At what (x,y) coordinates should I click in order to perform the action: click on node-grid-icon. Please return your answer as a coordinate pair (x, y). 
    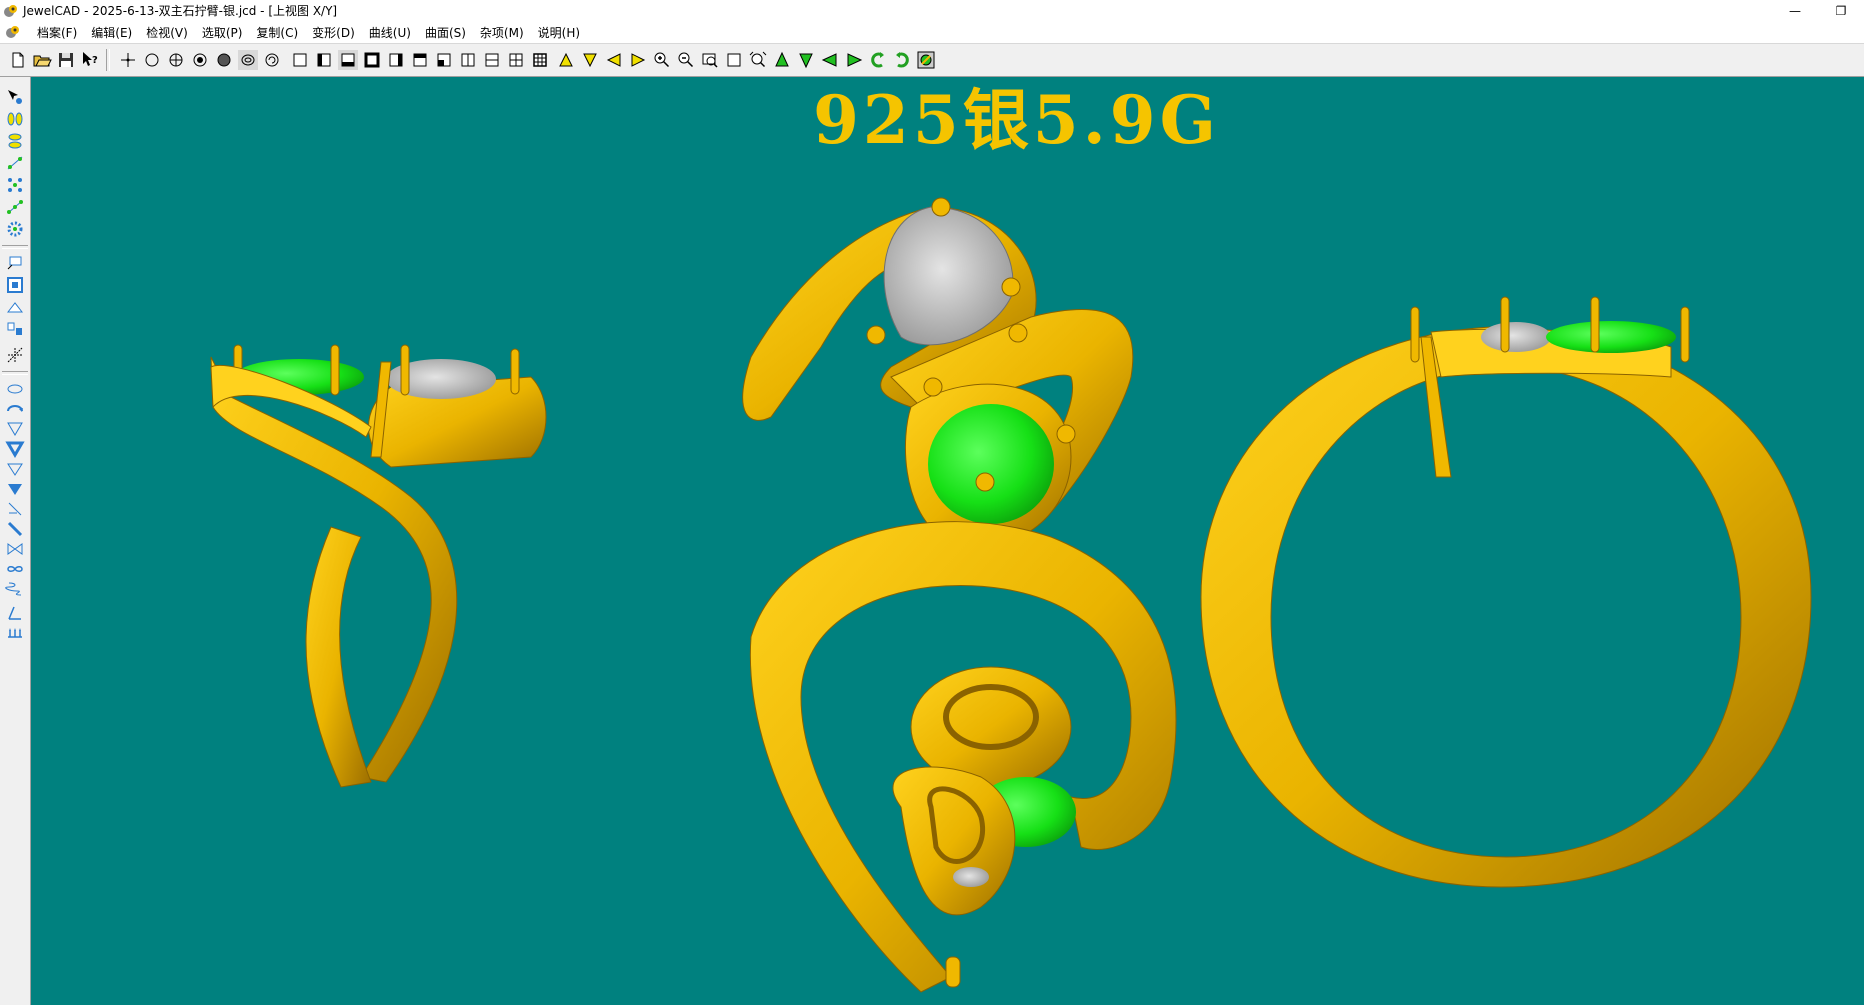
    Looking at the image, I should click on (15, 185).